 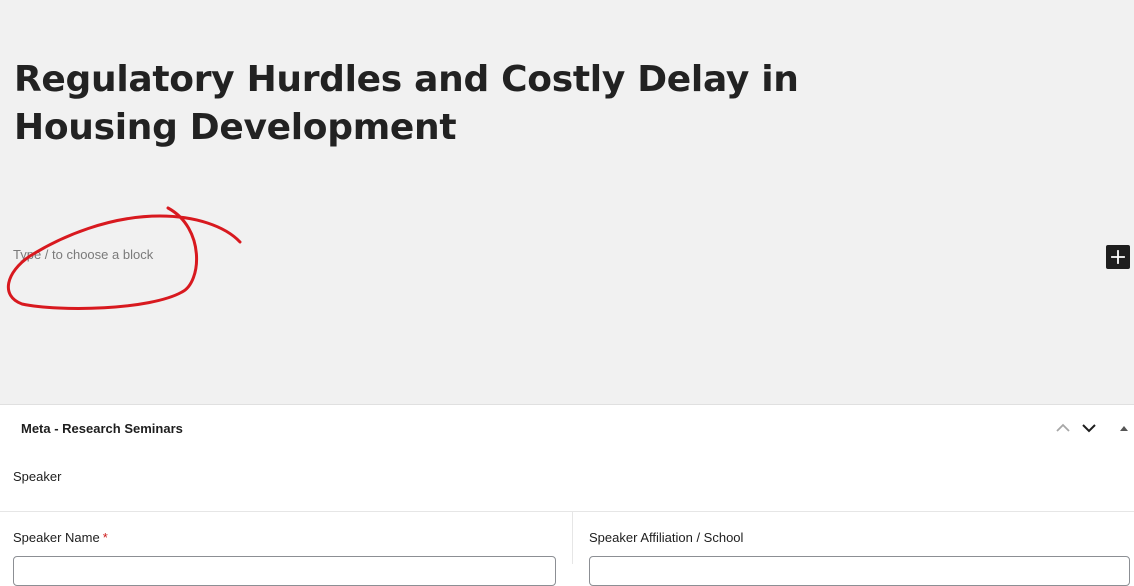 What do you see at coordinates (37, 476) in the screenshot?
I see `speaker-section-label: Speaker` at bounding box center [37, 476].